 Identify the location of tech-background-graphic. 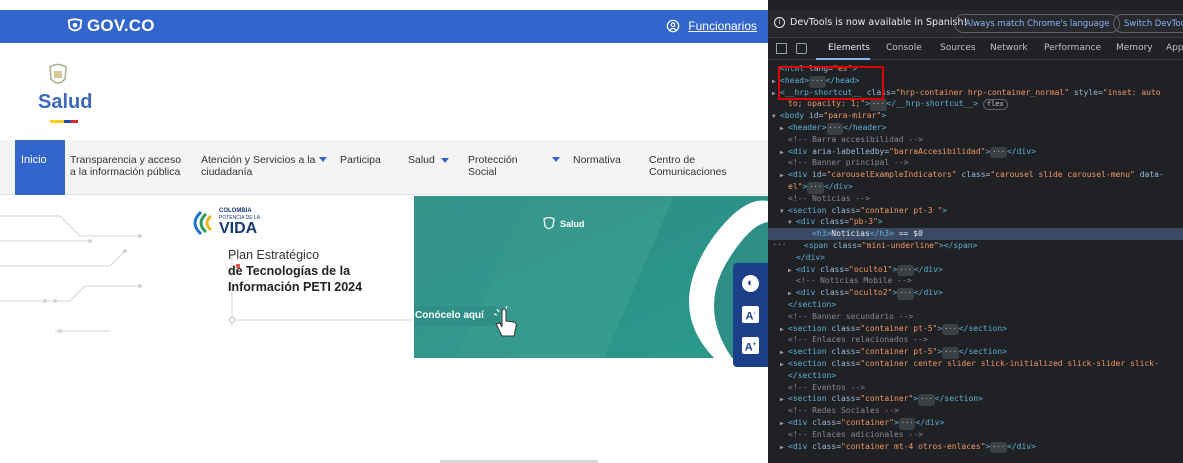
(591, 277).